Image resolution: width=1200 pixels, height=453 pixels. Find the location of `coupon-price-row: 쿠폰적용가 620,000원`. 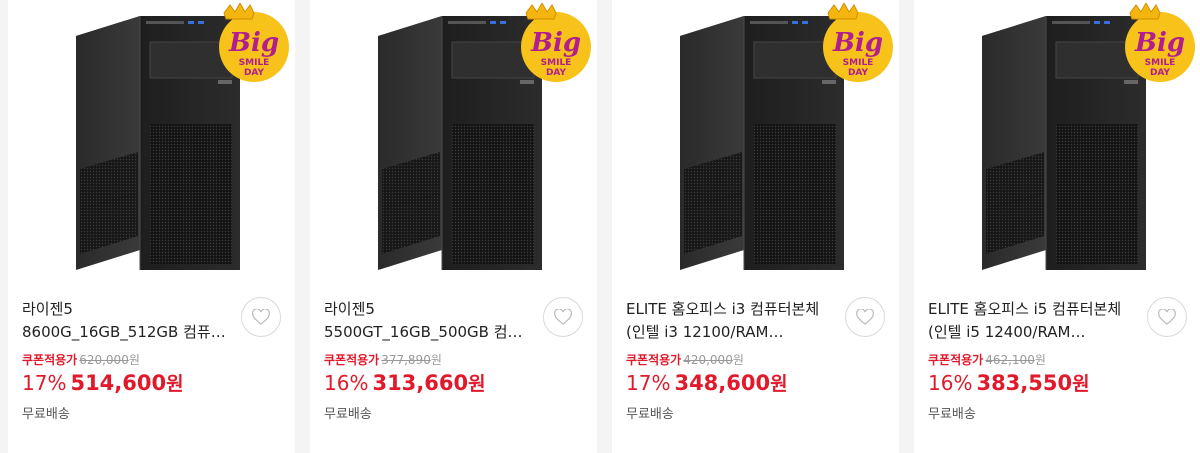

coupon-price-row: 쿠폰적용가 620,000원 is located at coordinates (81, 360).